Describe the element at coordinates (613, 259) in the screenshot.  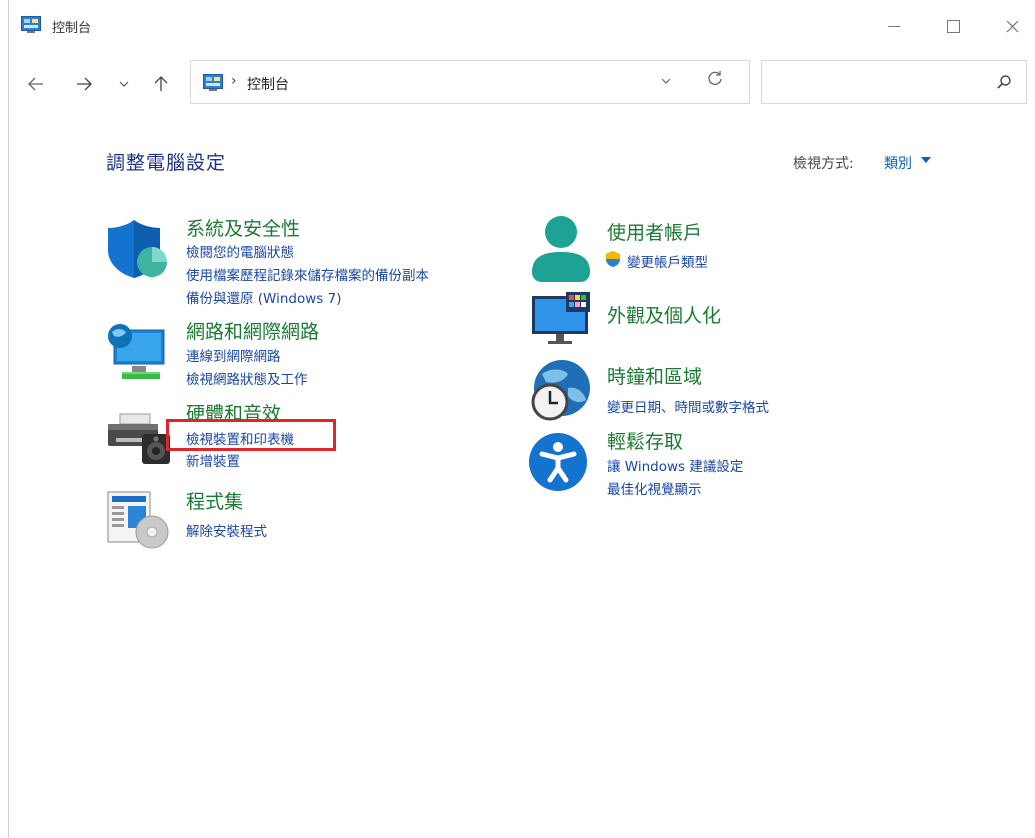
I see `uac-shield-icon` at that location.